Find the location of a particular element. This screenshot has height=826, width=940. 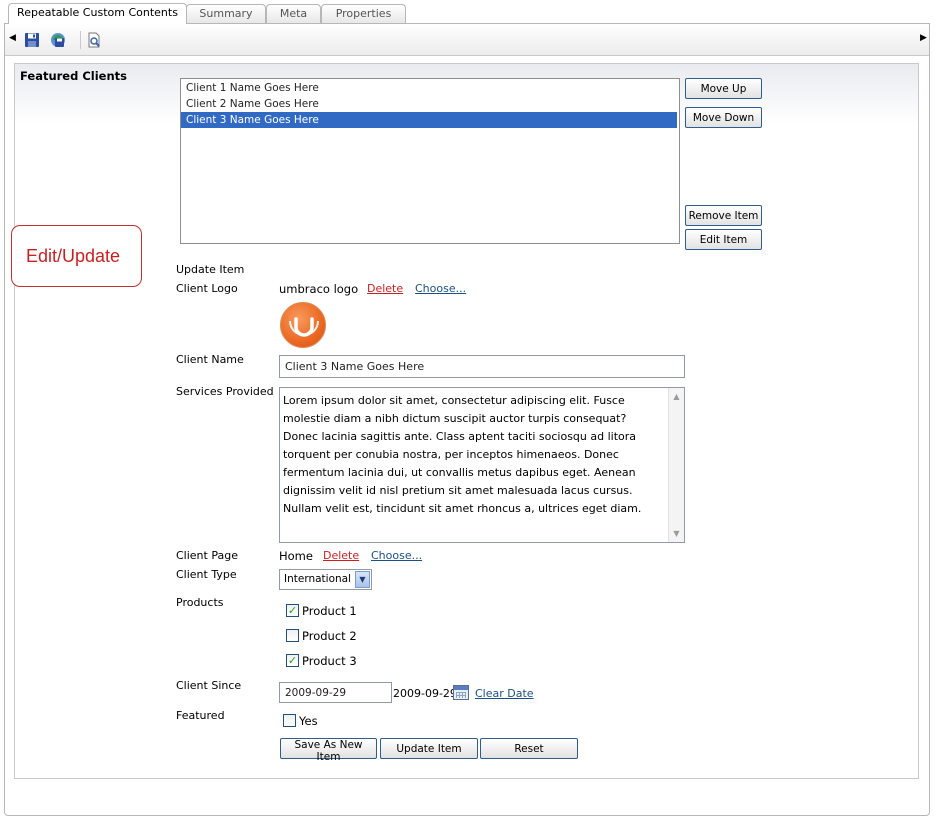

client-page-label: Client Page is located at coordinates (207, 555).